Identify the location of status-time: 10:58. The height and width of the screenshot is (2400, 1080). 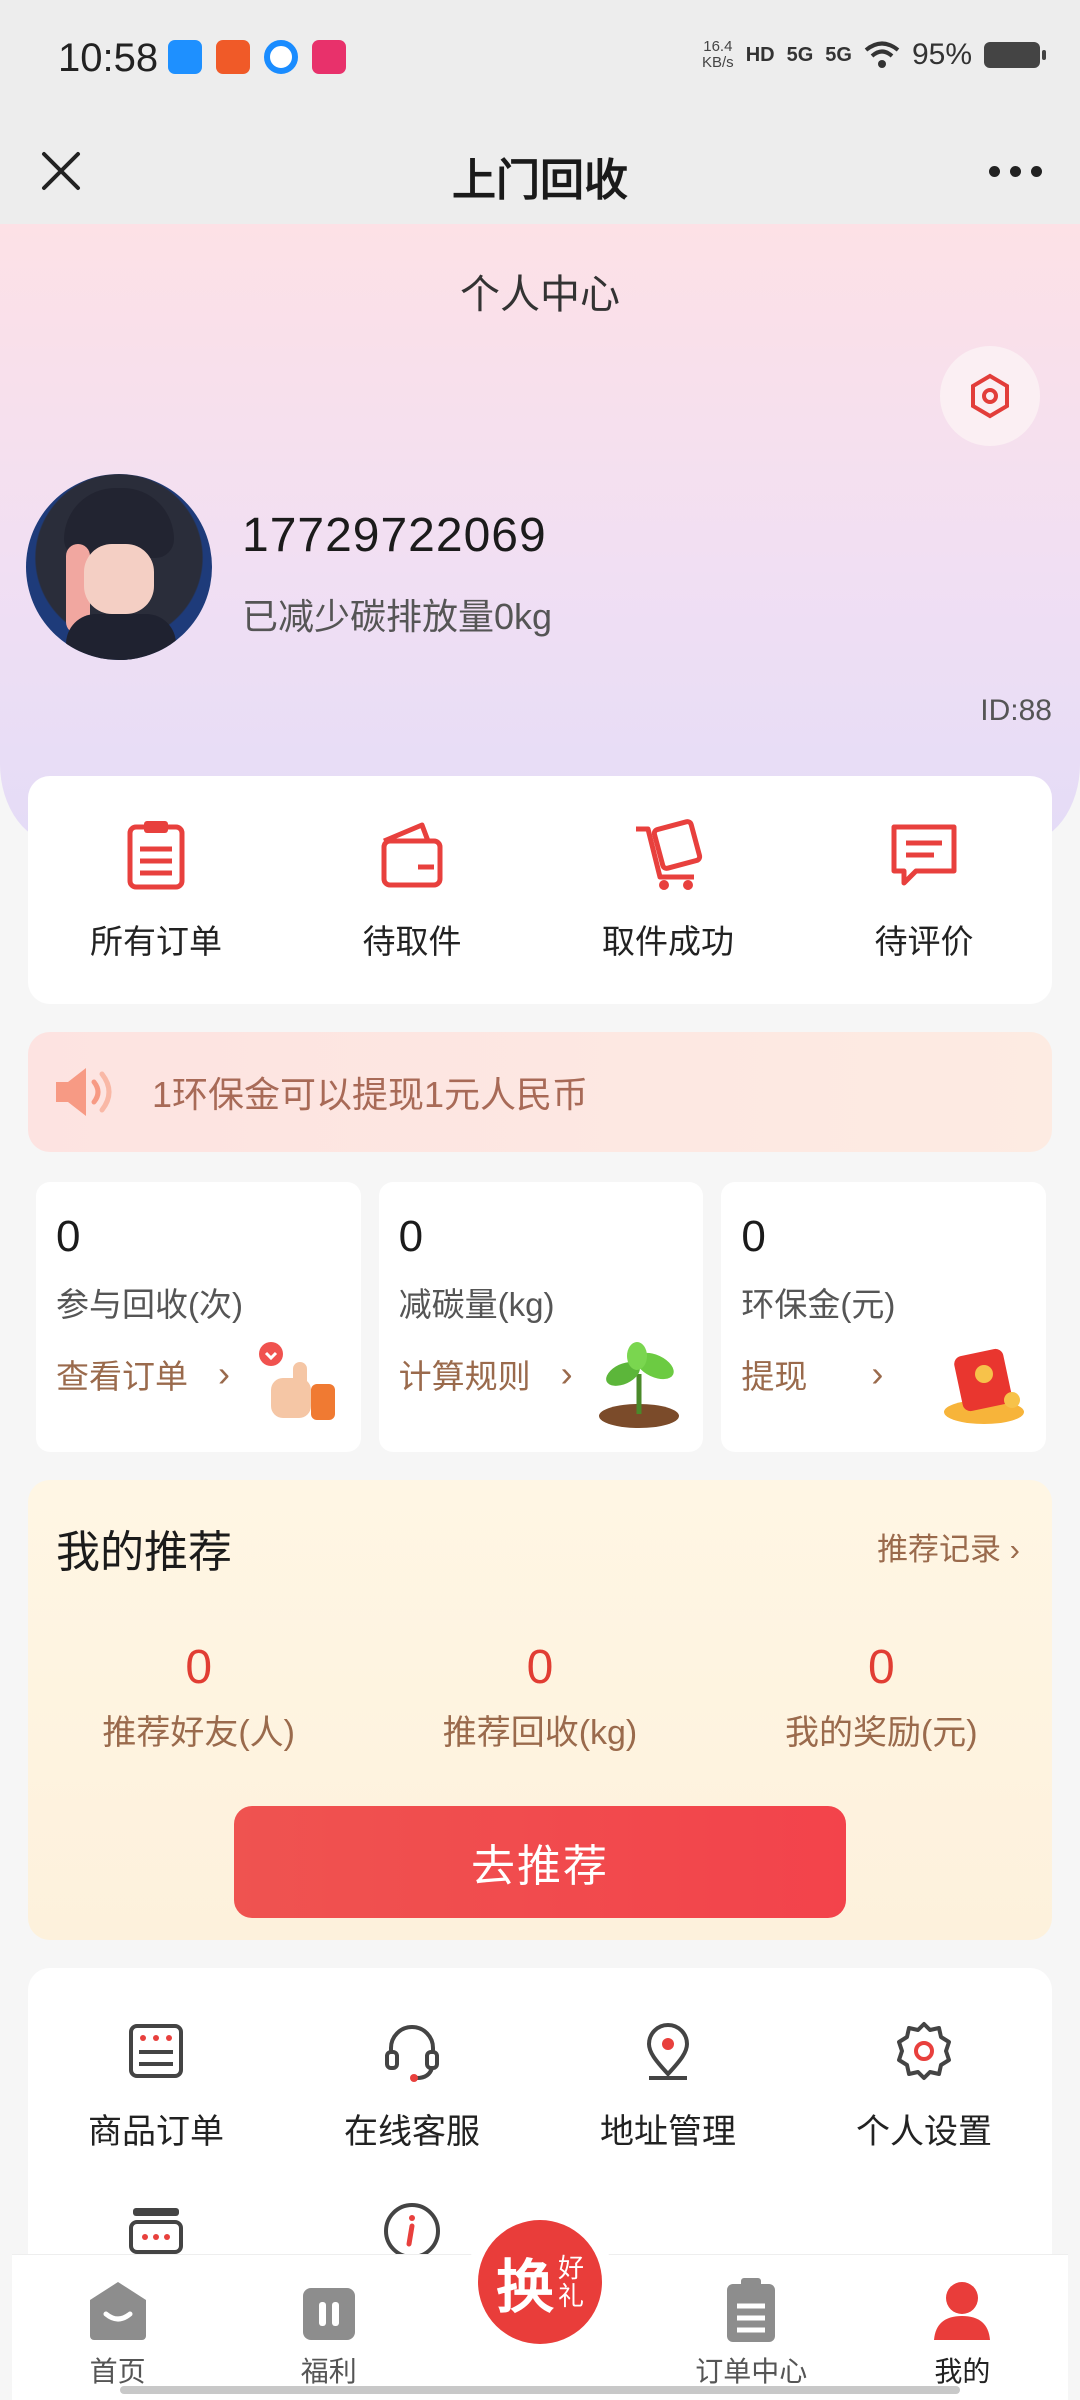
(108, 58).